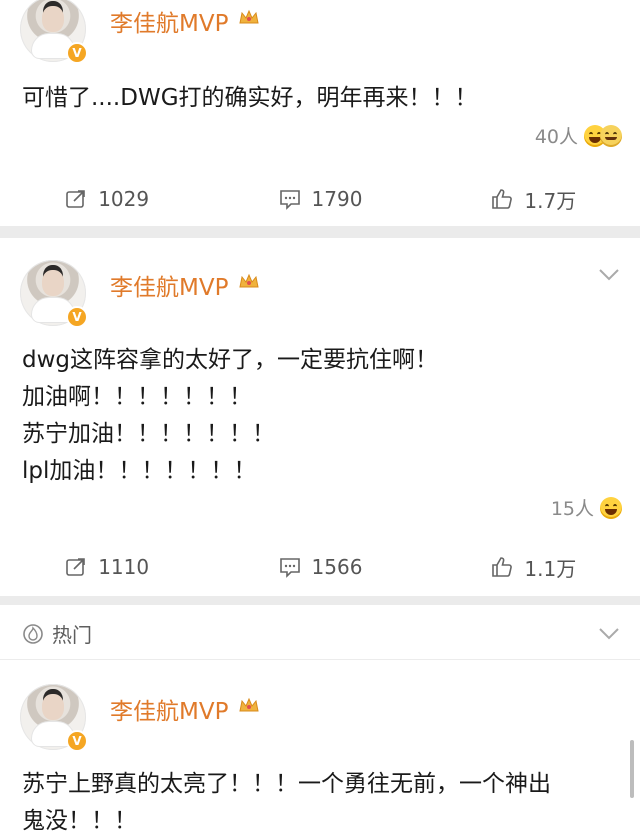 The height and width of the screenshot is (833, 640). What do you see at coordinates (320, 632) in the screenshot?
I see `hot-section-header: 热门` at bounding box center [320, 632].